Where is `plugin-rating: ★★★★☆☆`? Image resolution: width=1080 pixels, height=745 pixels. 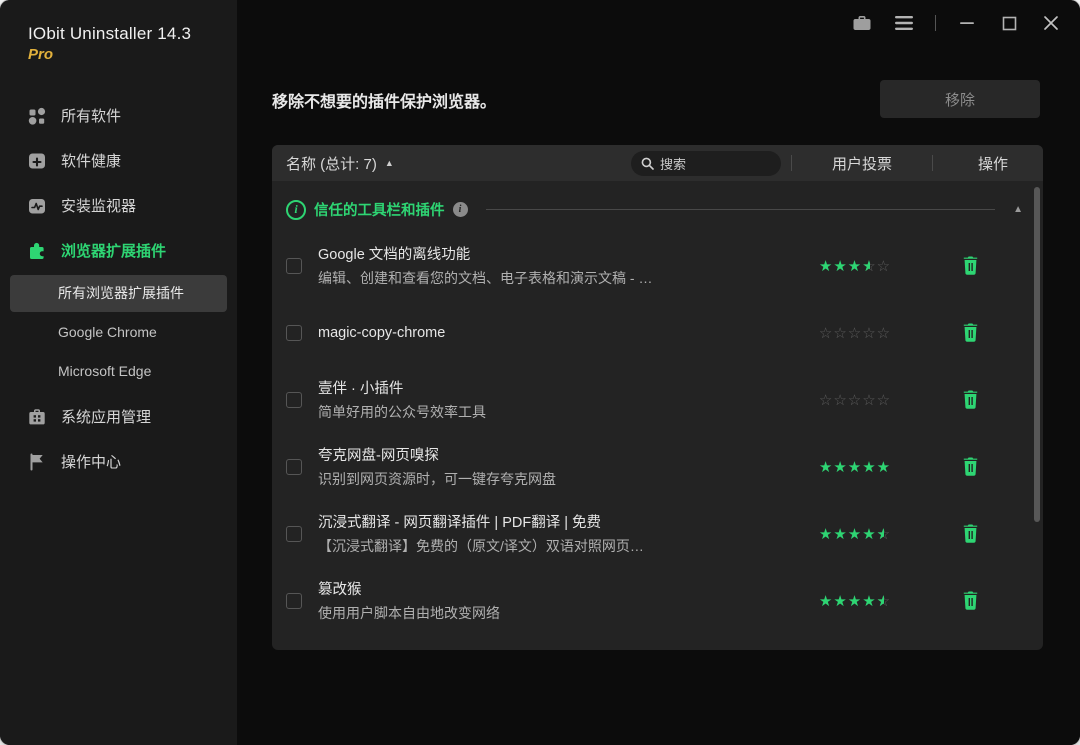
plugin-rating: ★★★★☆☆ is located at coordinates (855, 266).